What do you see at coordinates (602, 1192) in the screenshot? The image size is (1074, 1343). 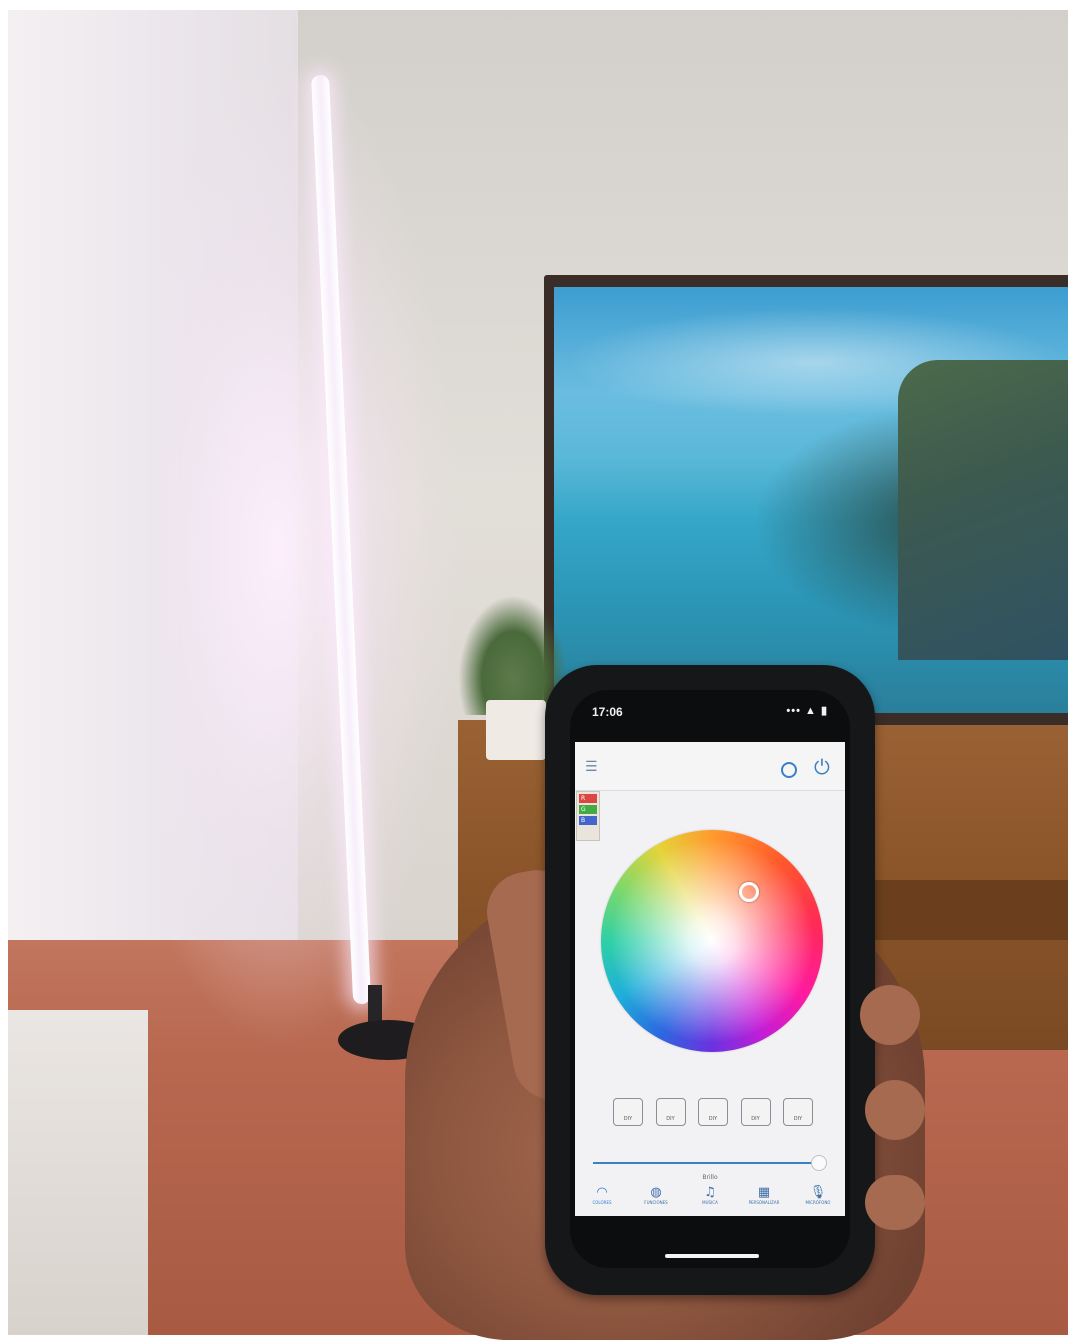 I see `colors-icon: ◠` at bounding box center [602, 1192].